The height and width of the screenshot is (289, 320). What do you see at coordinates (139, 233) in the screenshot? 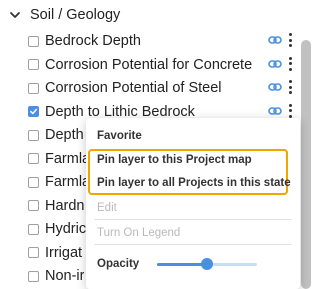
I see `menu-item-turn-on-legend: Turn On Legend` at bounding box center [139, 233].